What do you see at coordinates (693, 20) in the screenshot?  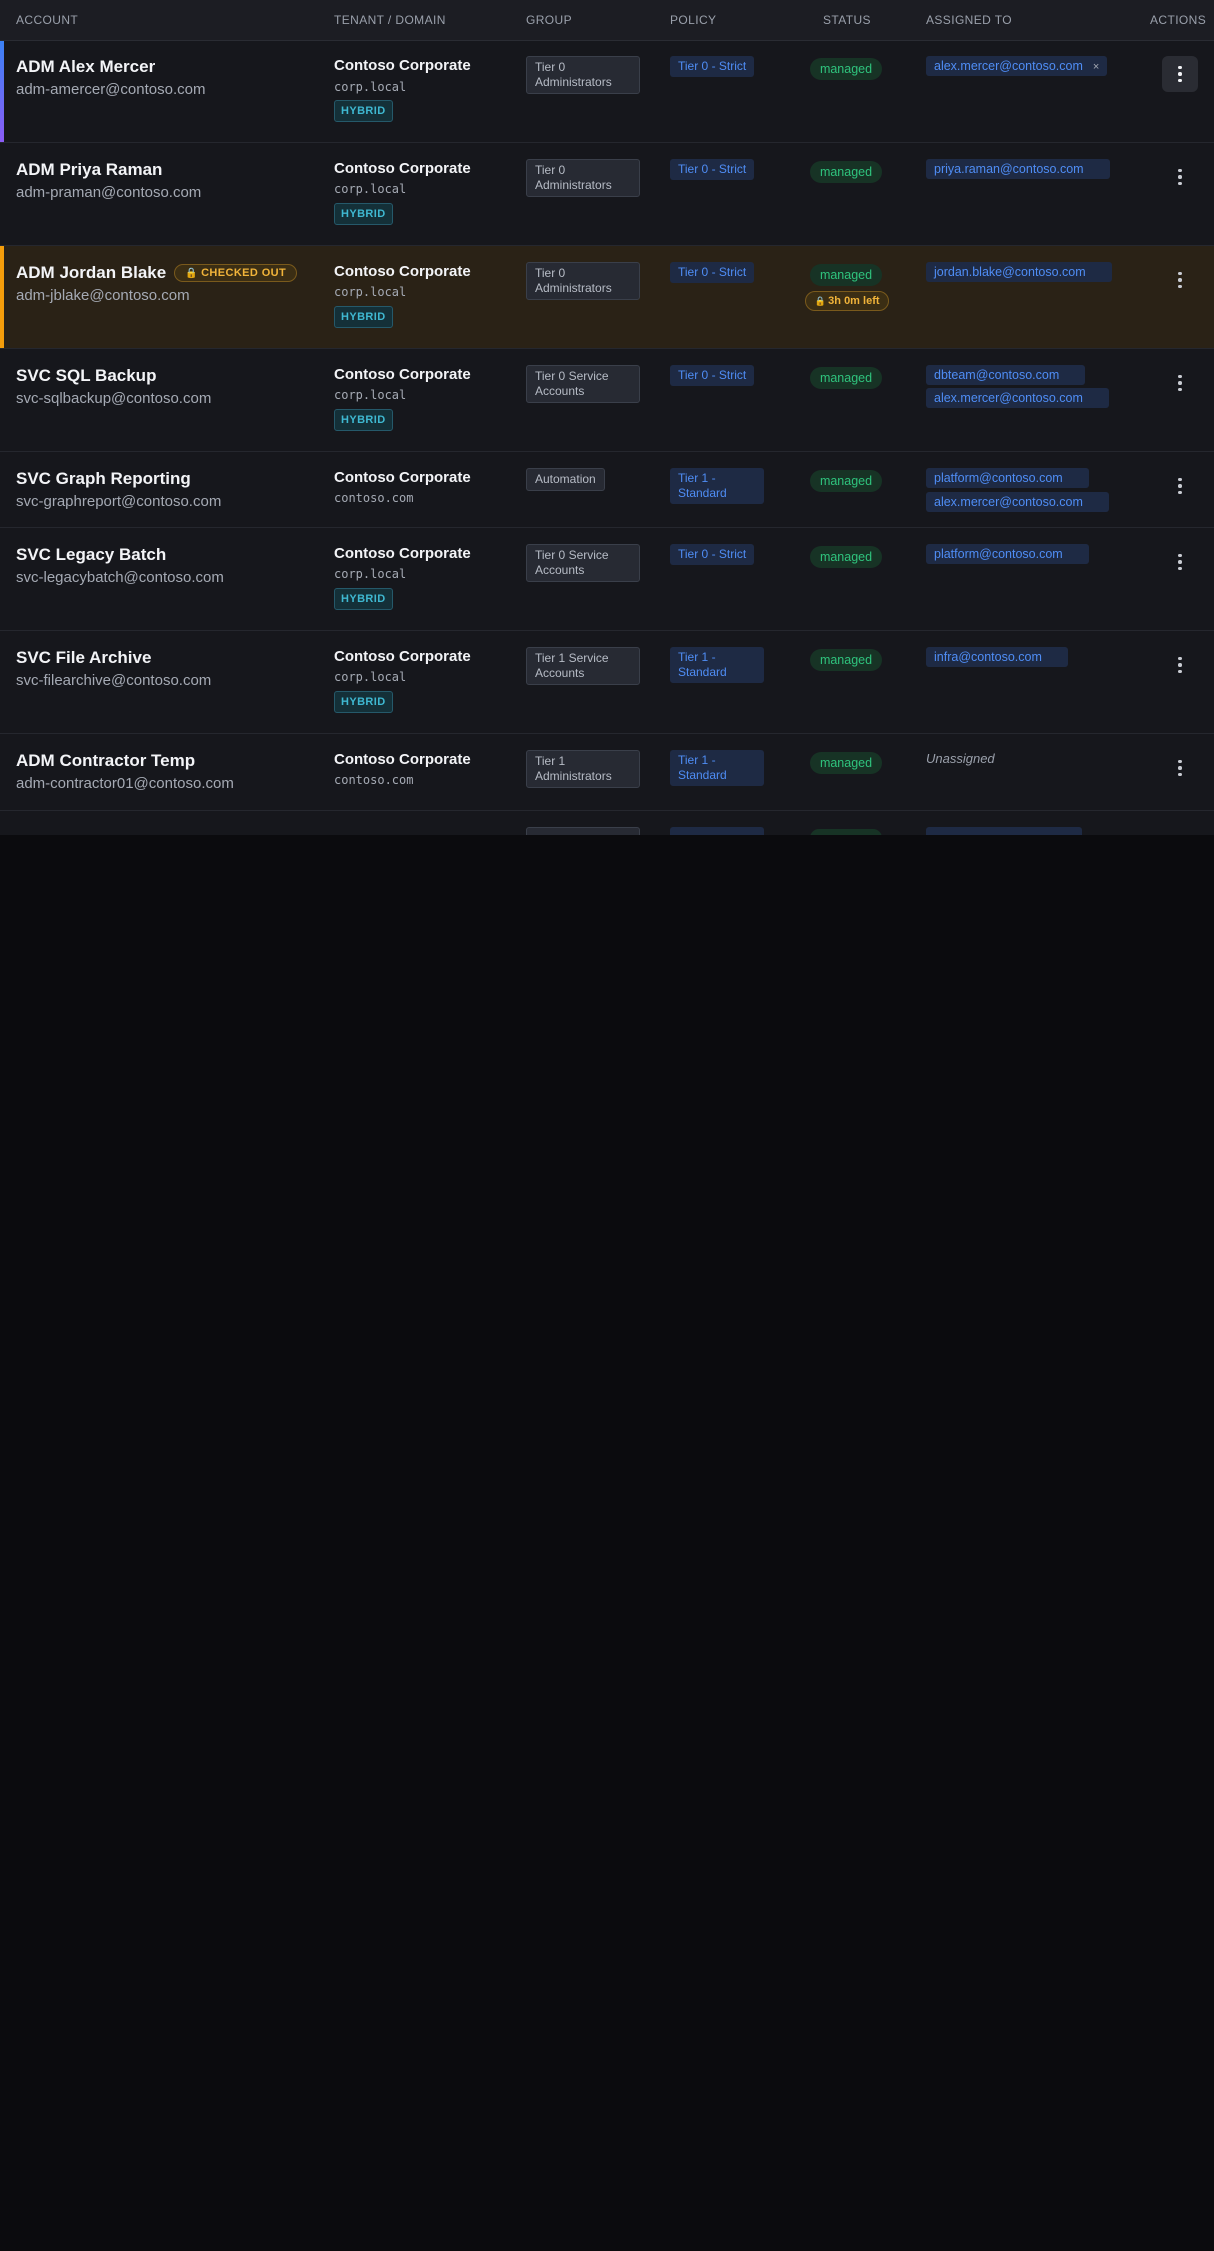 I see `column-header-policy: POLICY` at bounding box center [693, 20].